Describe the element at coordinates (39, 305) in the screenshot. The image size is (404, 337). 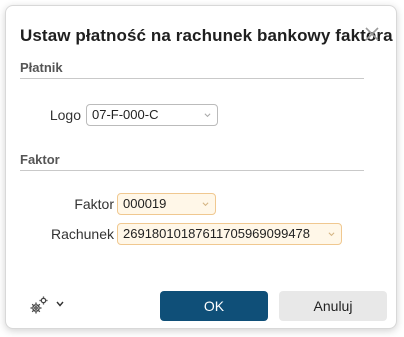
I see `gears-icon` at that location.